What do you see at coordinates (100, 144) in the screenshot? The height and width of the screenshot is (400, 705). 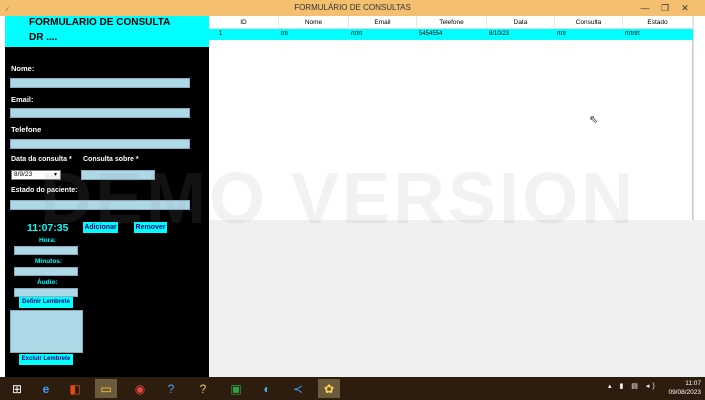 I see `telefone-input` at bounding box center [100, 144].